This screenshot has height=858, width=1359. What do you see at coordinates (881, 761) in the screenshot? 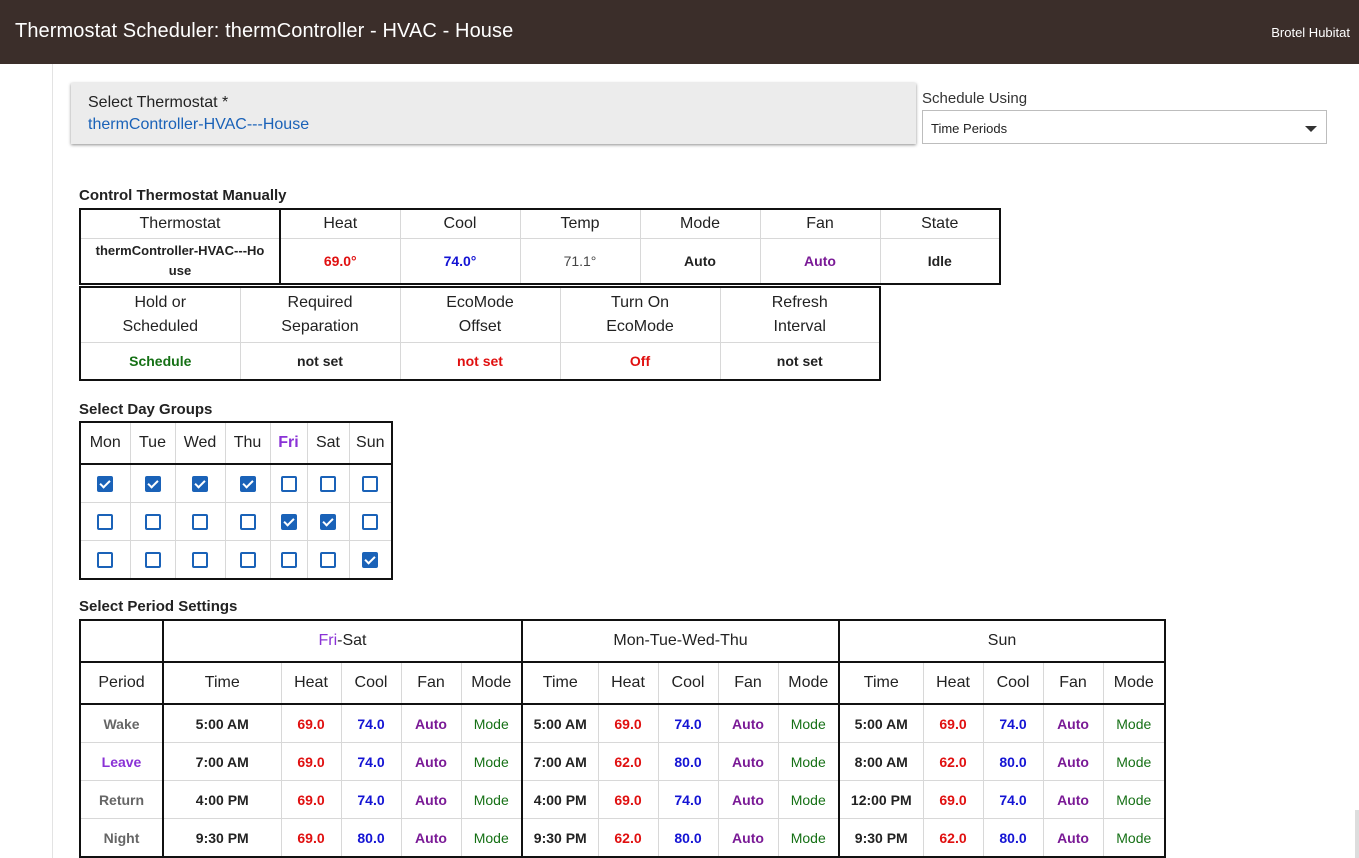
I see `period-time: 8:00 AM` at bounding box center [881, 761].